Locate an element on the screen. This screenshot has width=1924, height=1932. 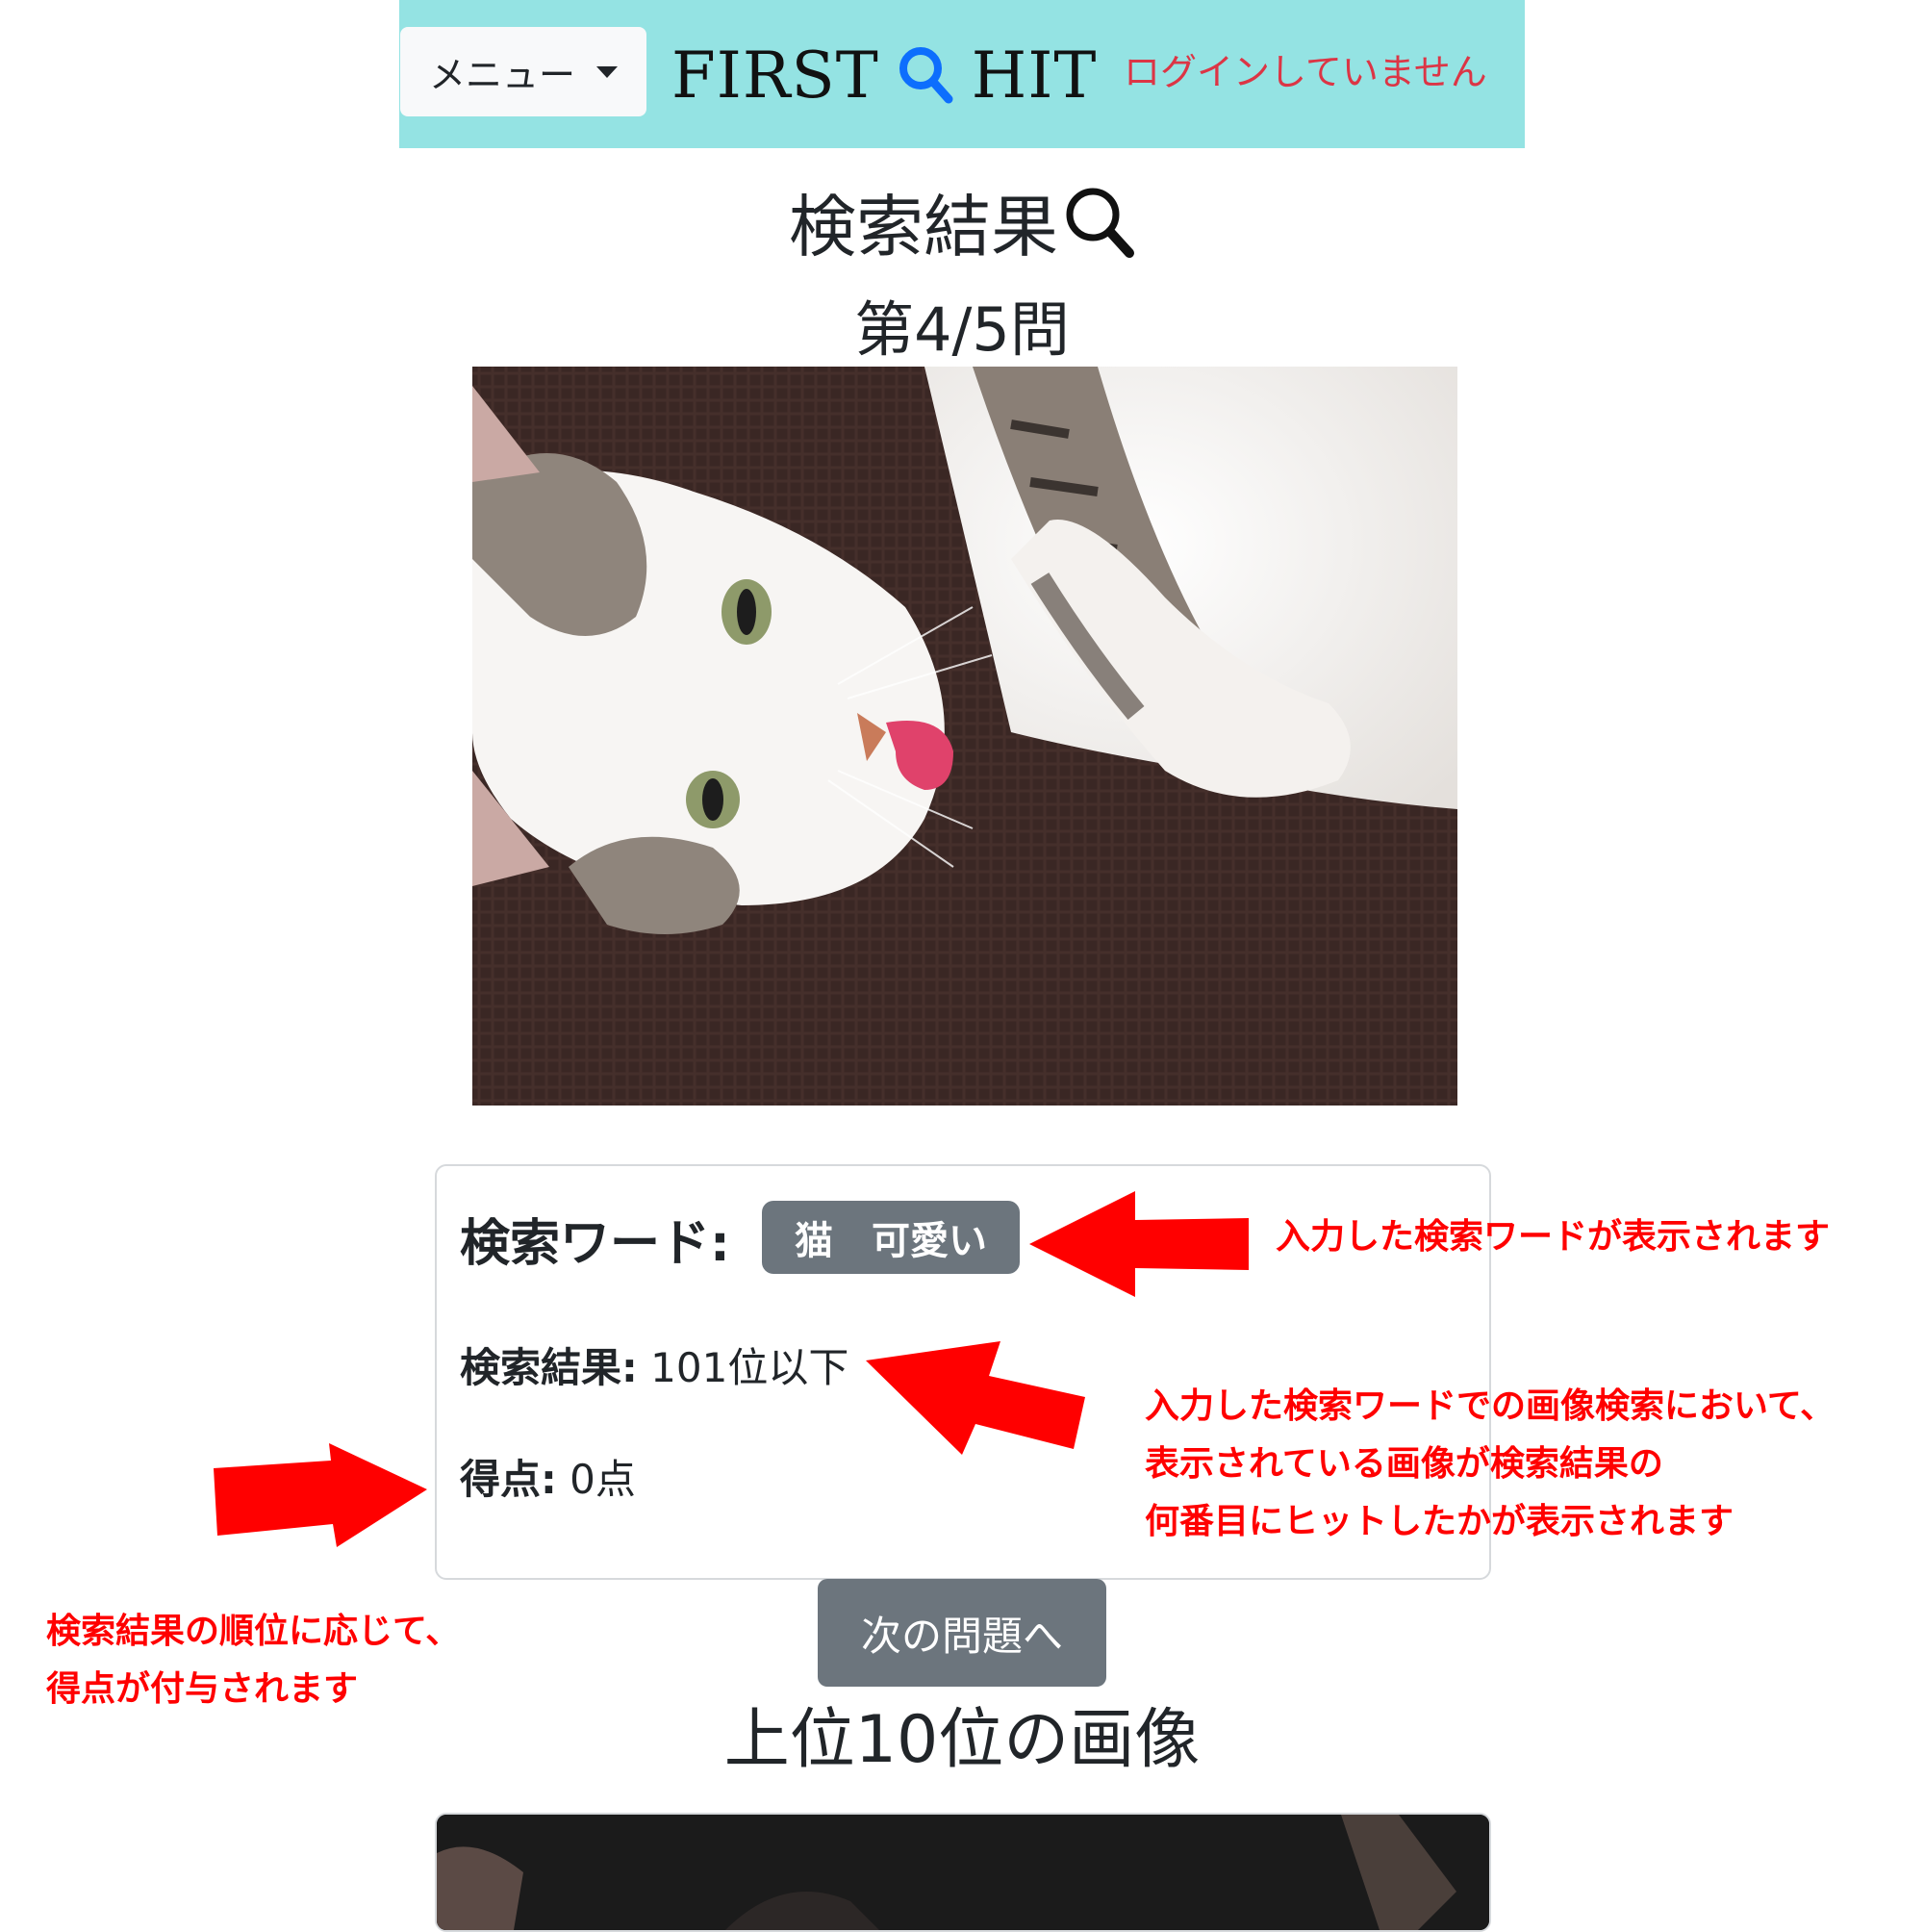
arrow-search-result is located at coordinates (975, 1398).